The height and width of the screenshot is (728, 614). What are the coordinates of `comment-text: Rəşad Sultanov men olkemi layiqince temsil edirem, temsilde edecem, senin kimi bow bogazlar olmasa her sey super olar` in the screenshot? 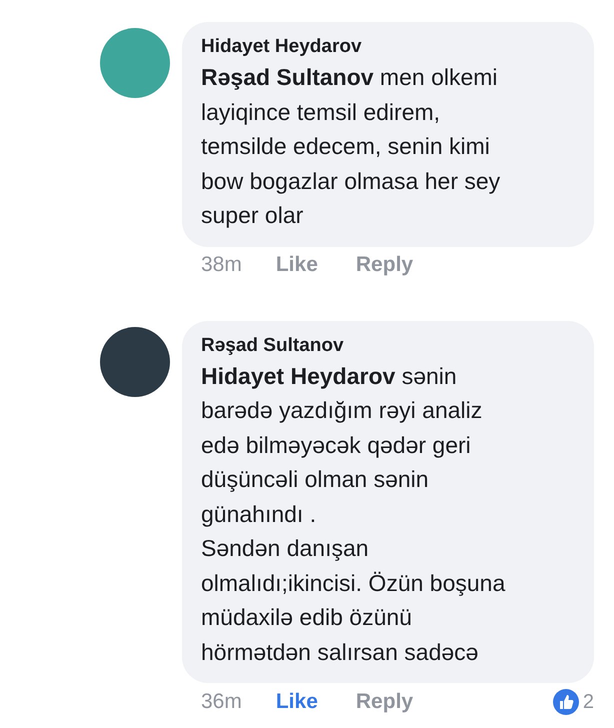 It's located at (351, 146).